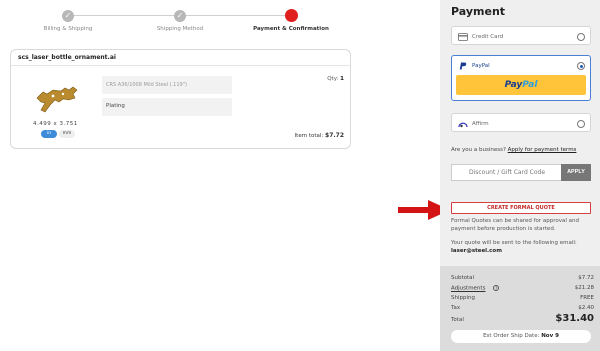 Image resolution: width=600 pixels, height=351 pixels. I want to click on order-total-value: $31.40, so click(574, 318).